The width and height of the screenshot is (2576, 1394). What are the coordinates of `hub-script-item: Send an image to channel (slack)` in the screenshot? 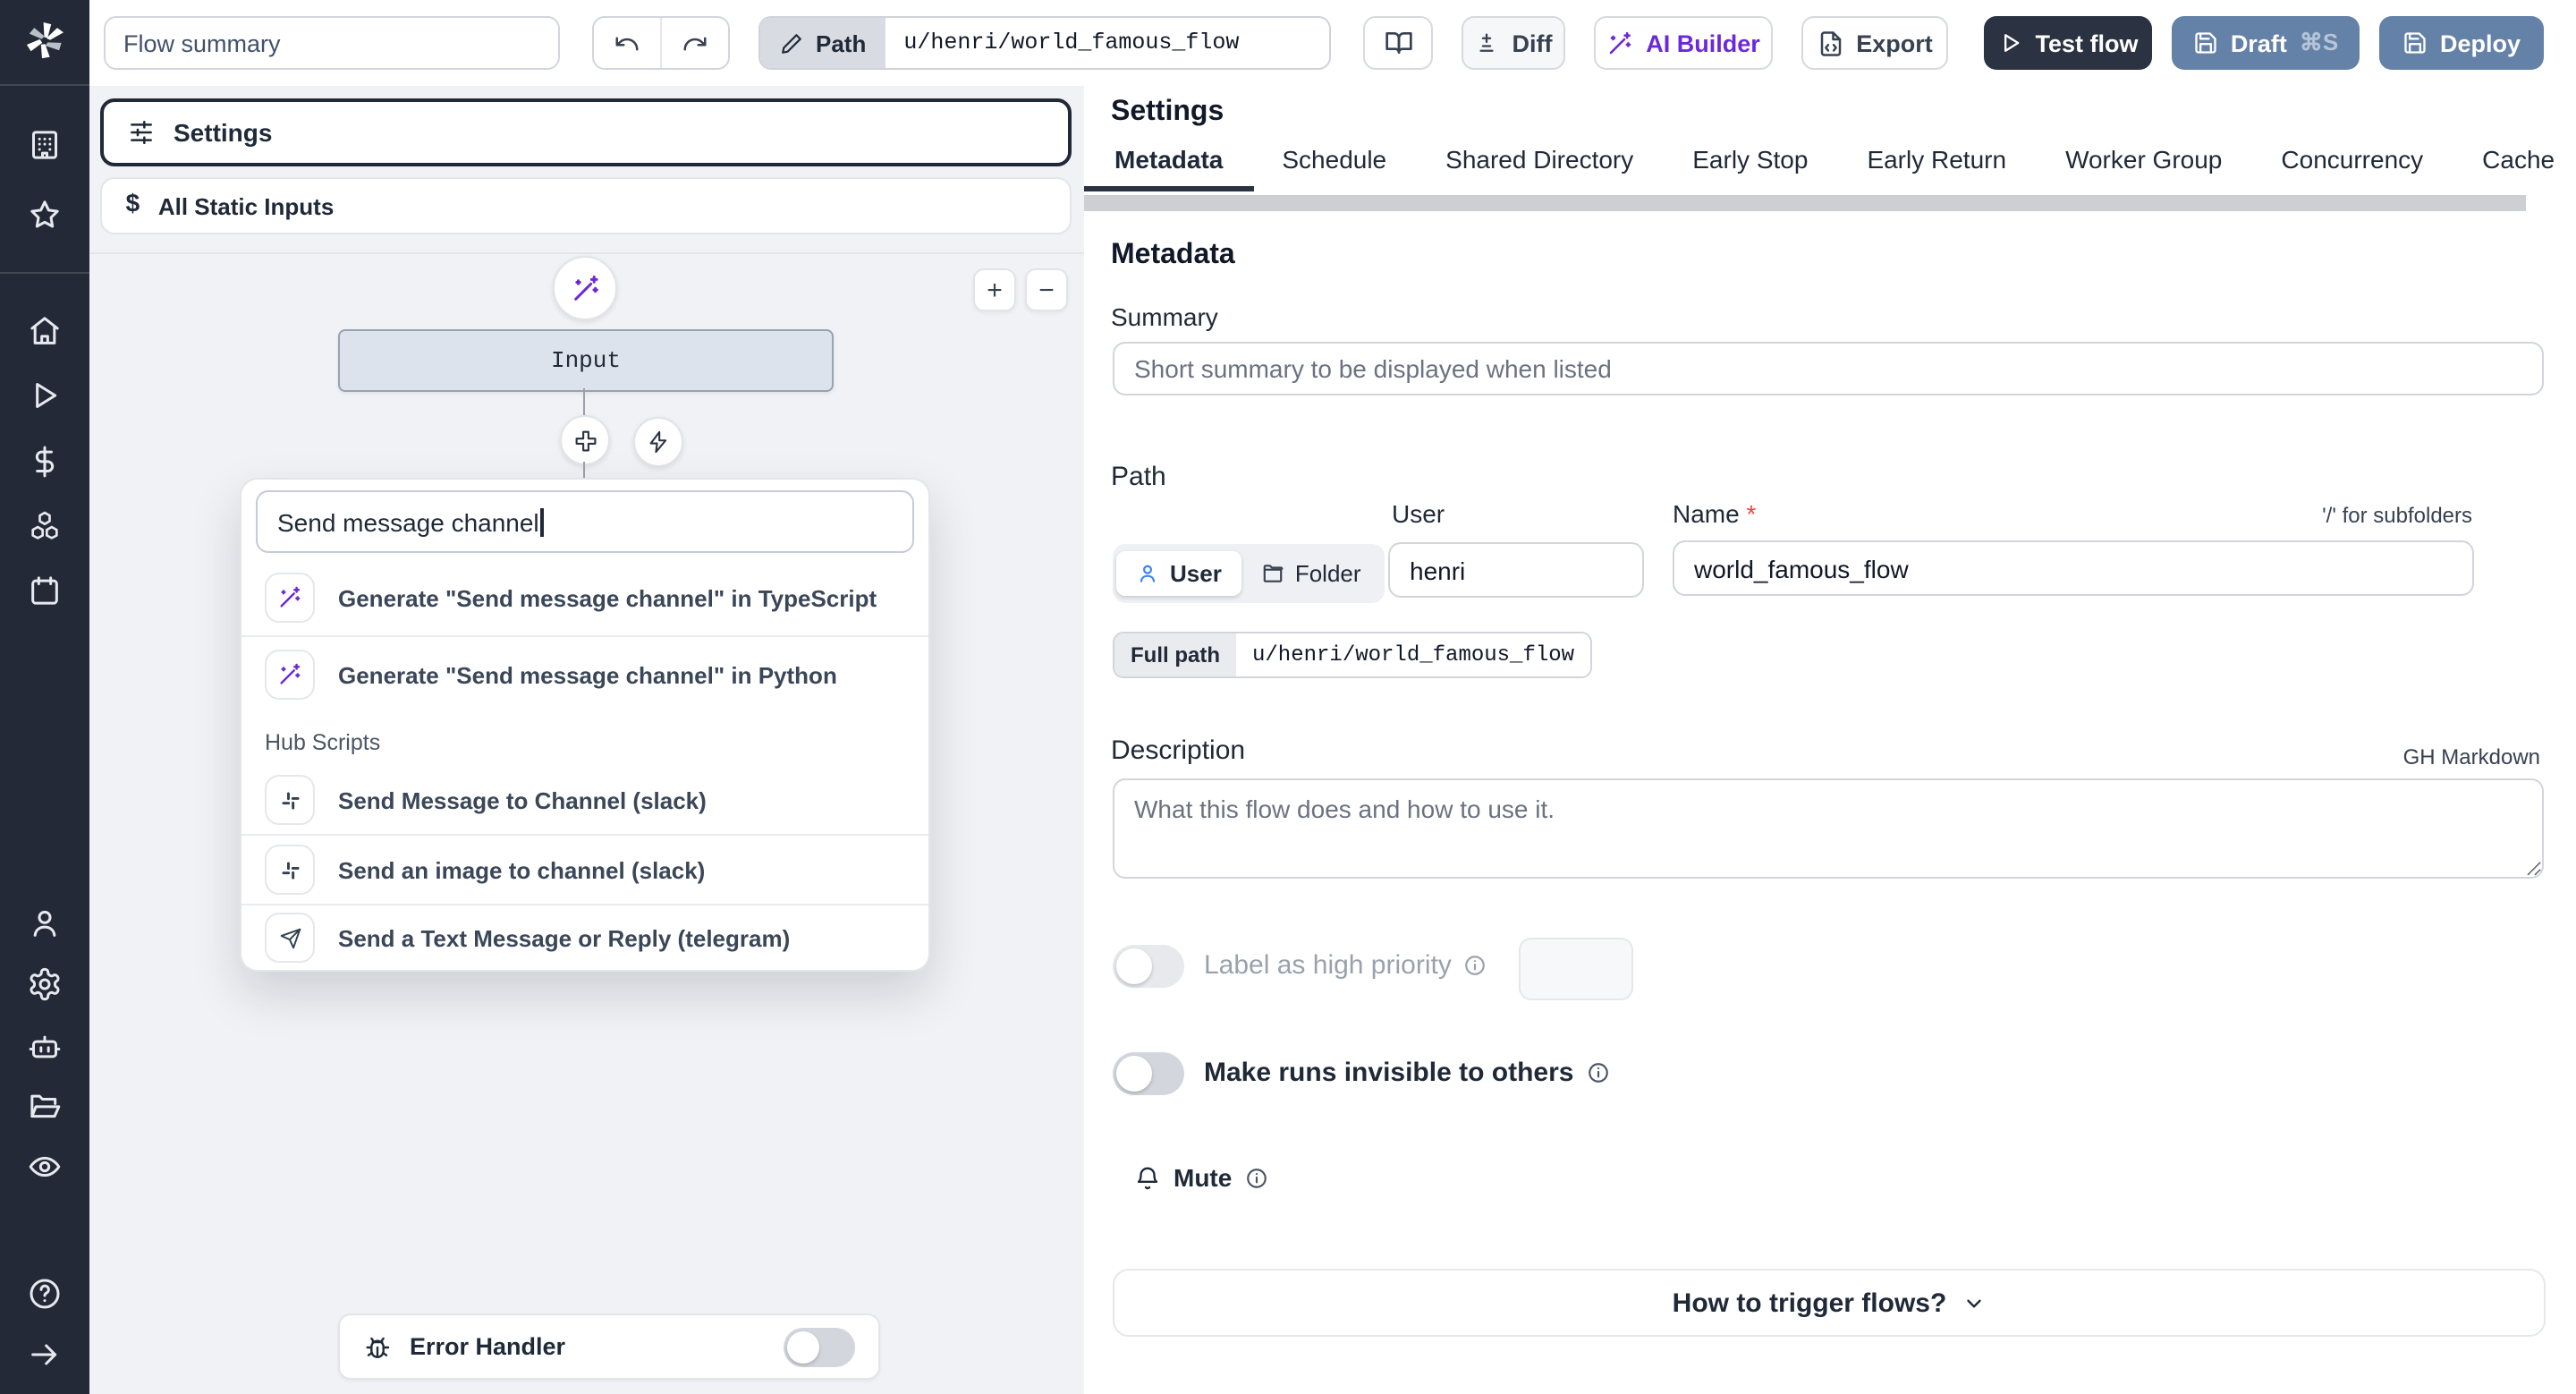 It's located at (585, 870).